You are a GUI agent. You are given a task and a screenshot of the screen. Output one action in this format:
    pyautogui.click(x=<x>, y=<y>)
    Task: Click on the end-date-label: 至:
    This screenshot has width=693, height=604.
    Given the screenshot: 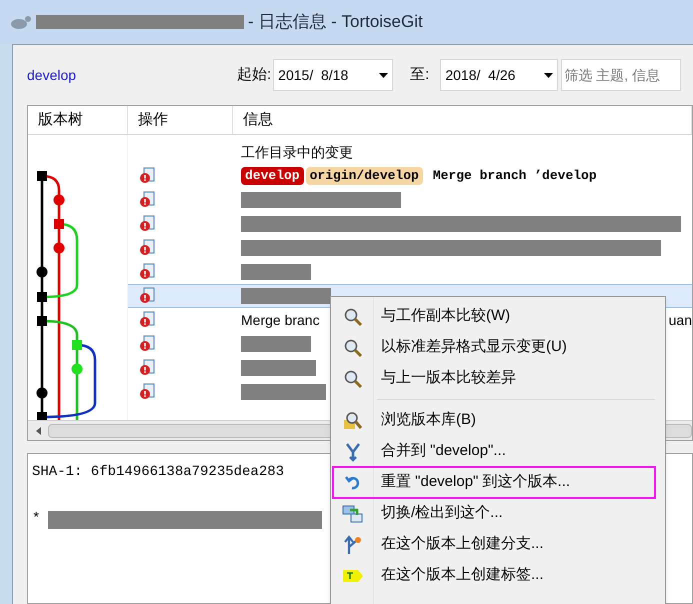 What is the action you would take?
    pyautogui.click(x=420, y=74)
    